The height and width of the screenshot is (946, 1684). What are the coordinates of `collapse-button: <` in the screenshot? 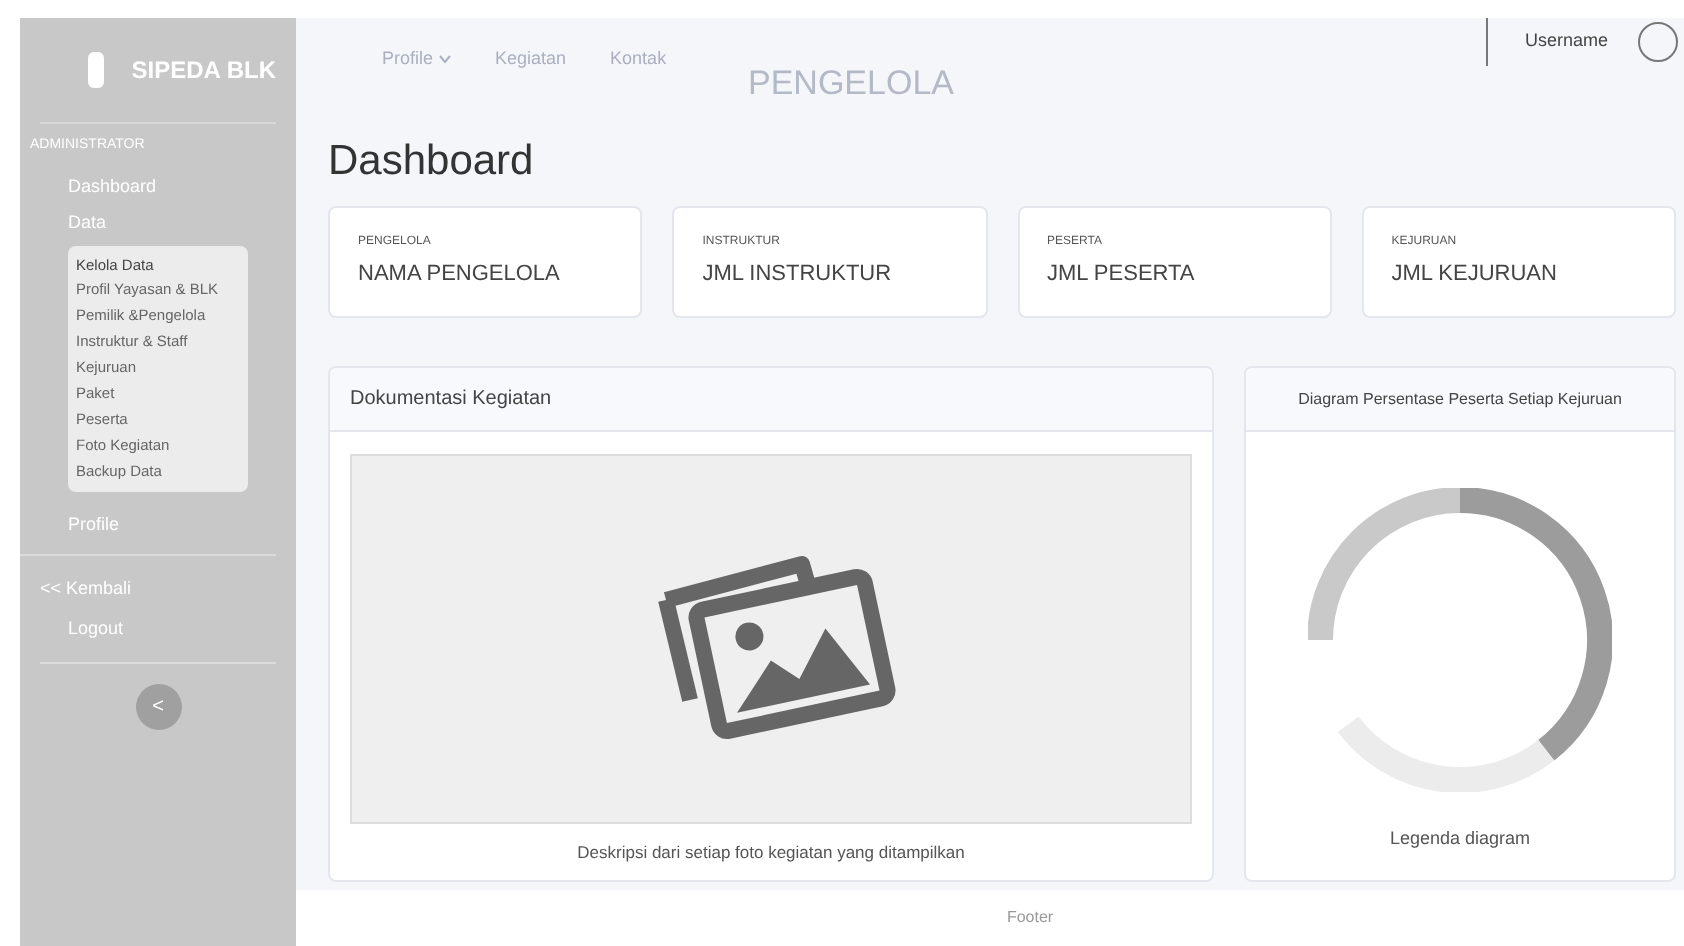 It's located at (158, 707).